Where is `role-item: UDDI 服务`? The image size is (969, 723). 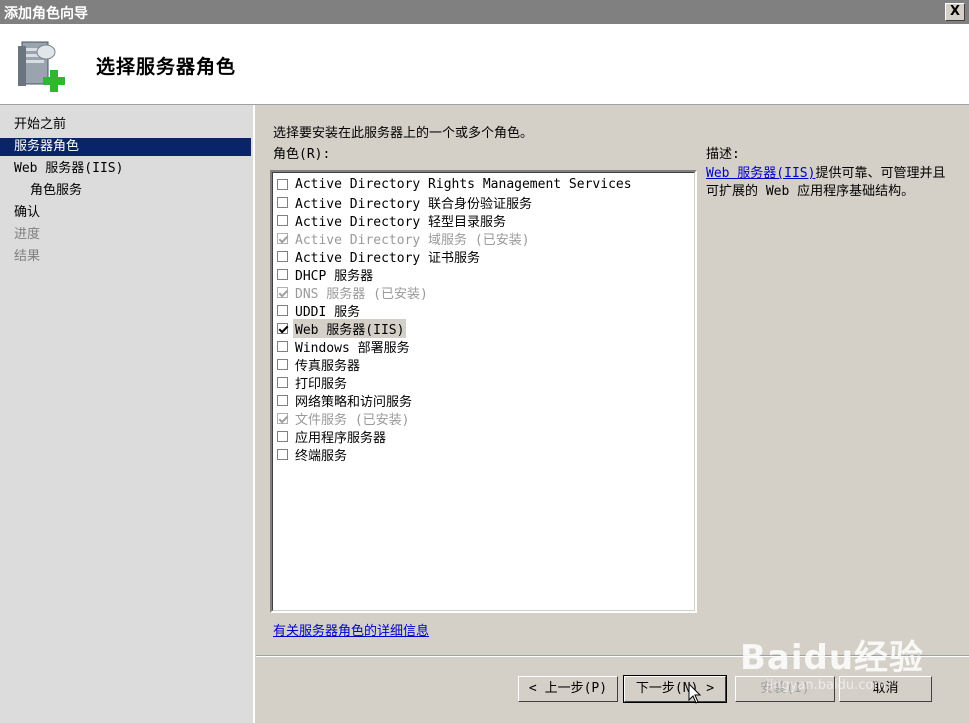 role-item: UDDI 服务 is located at coordinates (319, 310).